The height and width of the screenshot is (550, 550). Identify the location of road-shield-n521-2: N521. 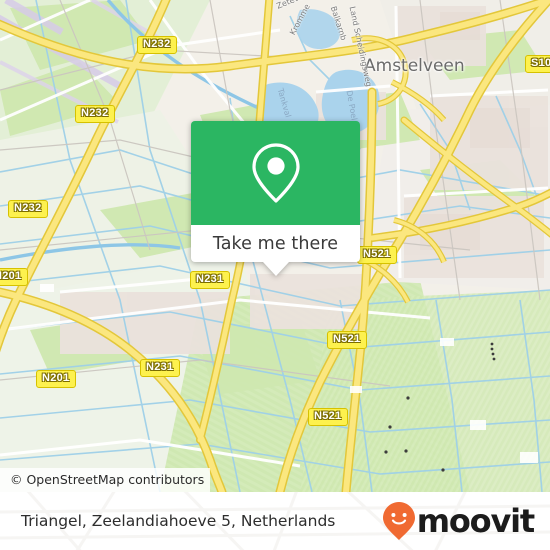
(347, 340).